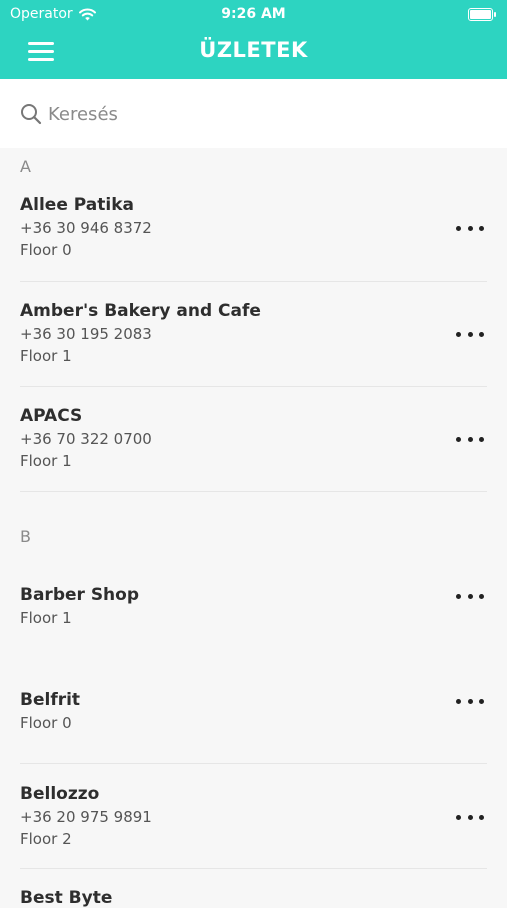  I want to click on search-input, so click(258, 114).